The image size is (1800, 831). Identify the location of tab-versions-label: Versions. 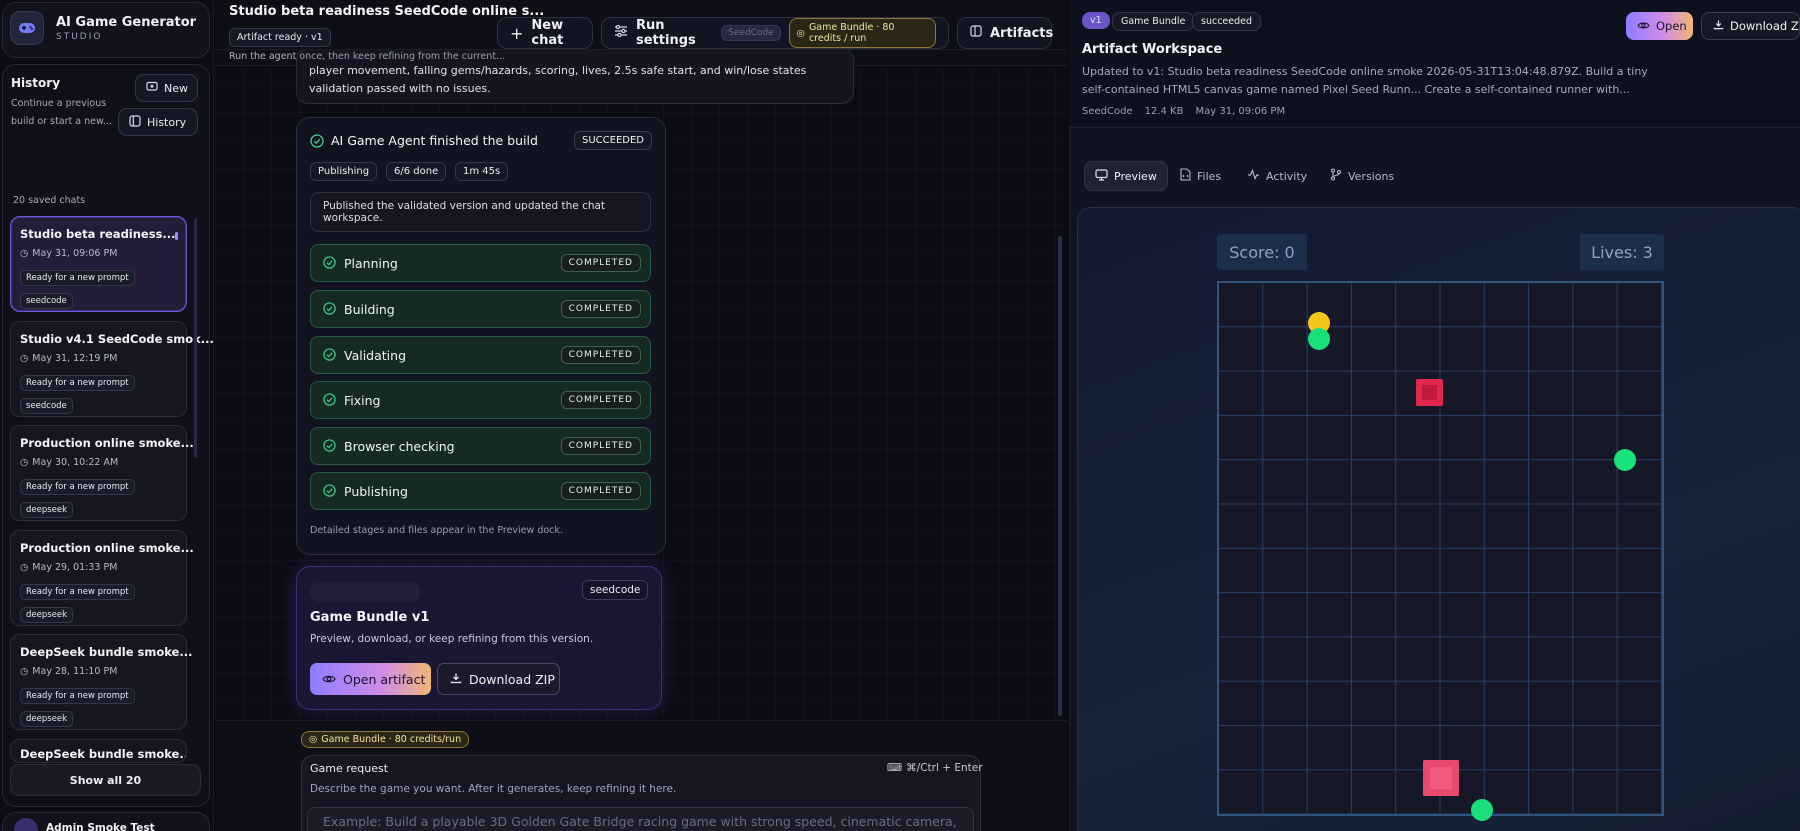
(1371, 176).